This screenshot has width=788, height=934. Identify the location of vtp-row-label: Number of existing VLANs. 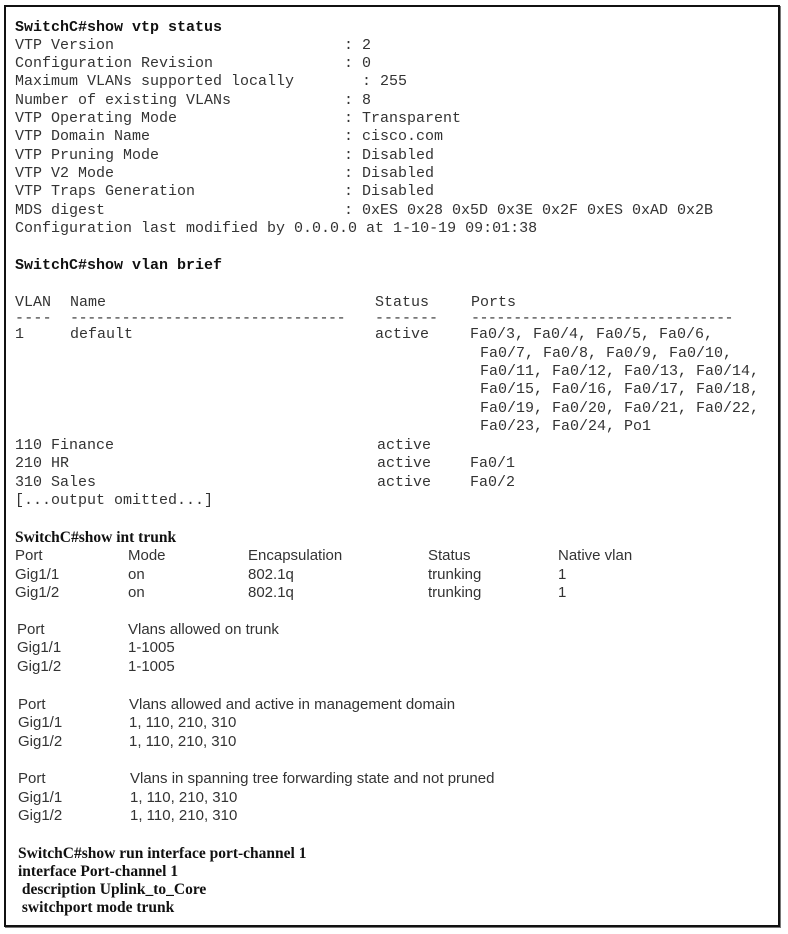
(123, 100).